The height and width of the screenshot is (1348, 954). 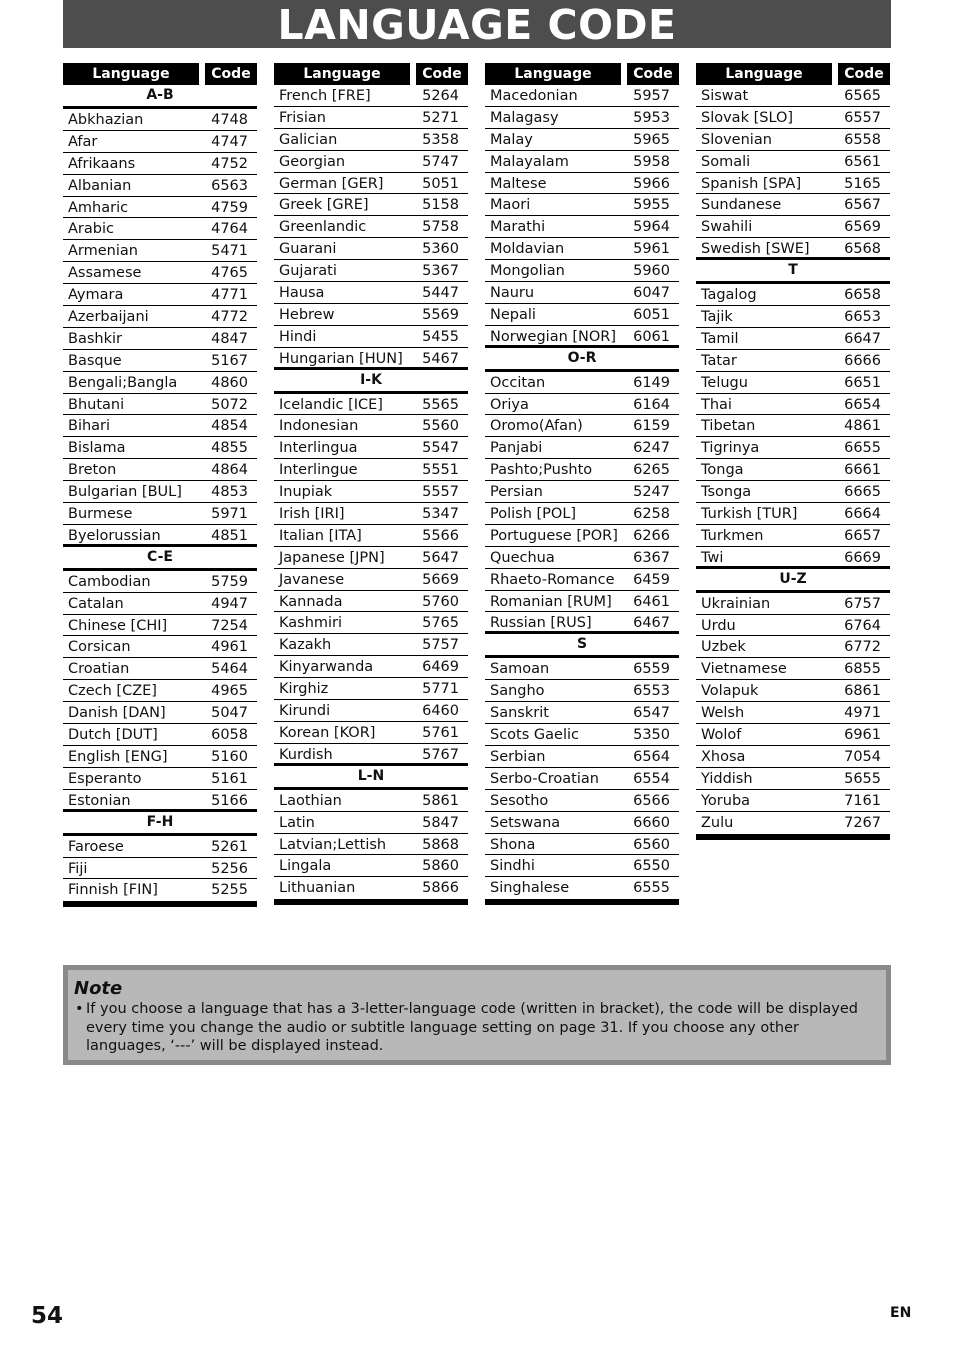 I want to click on language-code: 6660, so click(x=651, y=822).